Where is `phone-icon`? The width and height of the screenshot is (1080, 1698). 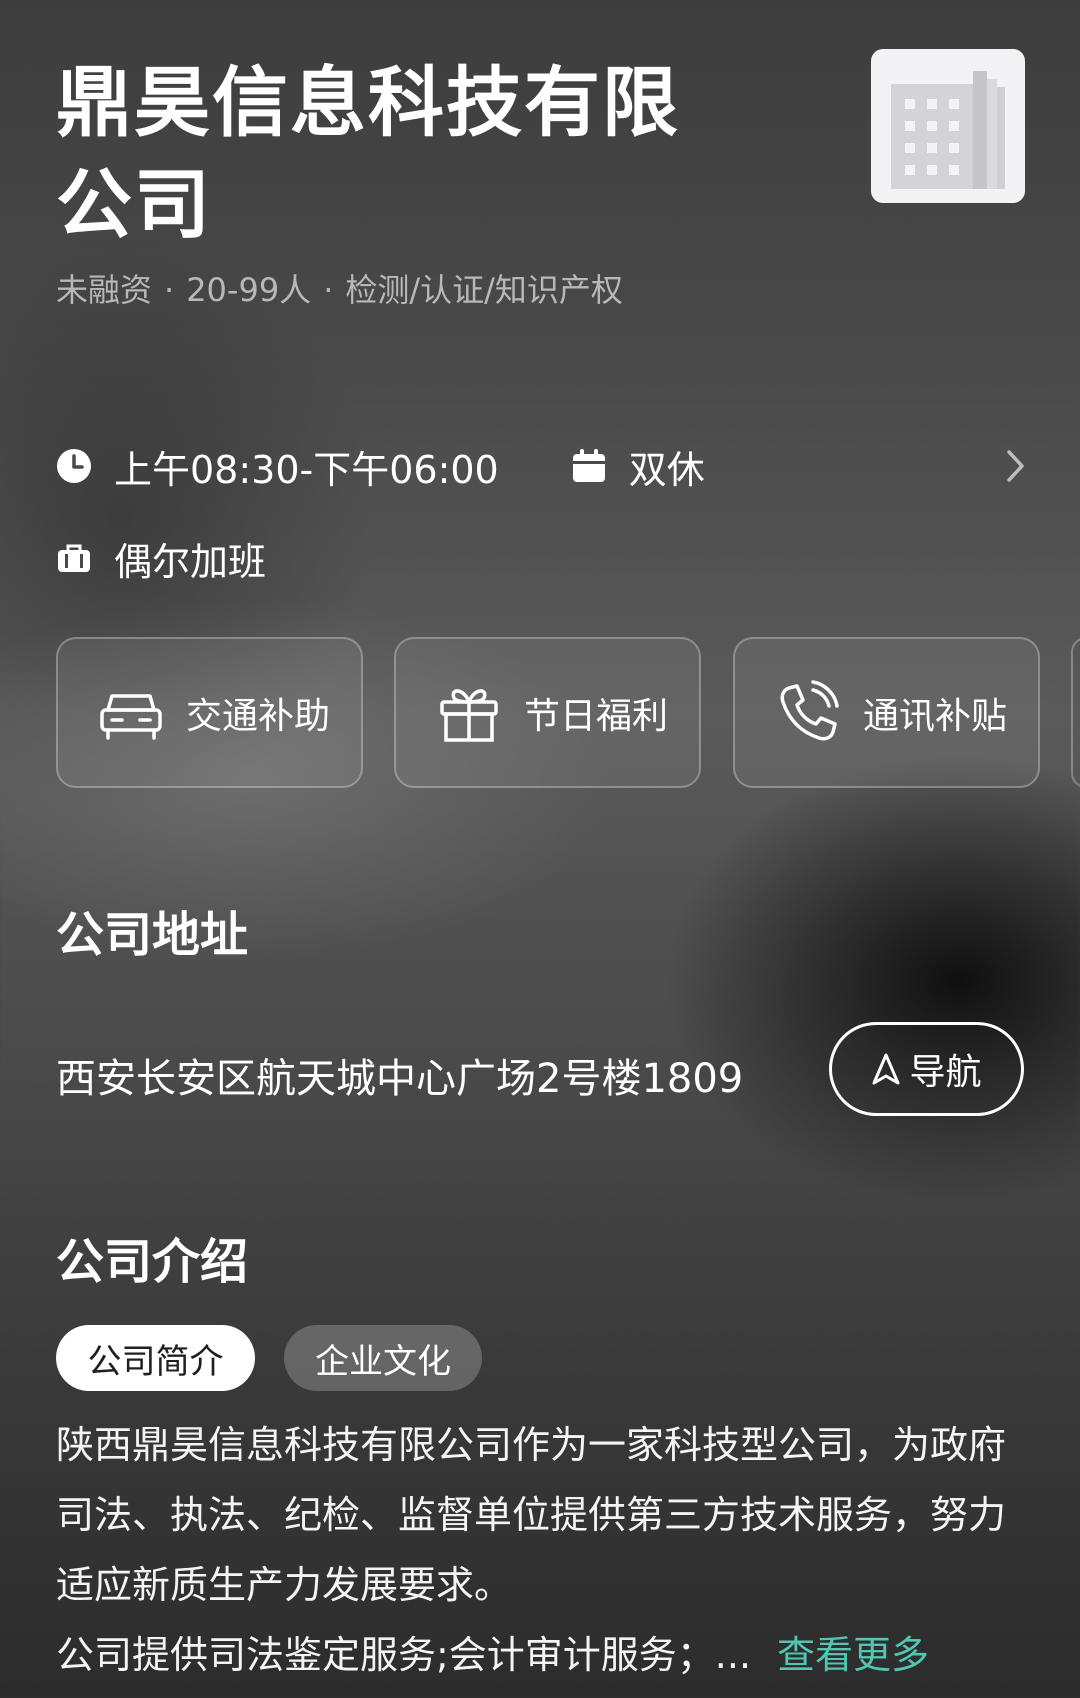 phone-icon is located at coordinates (809, 709).